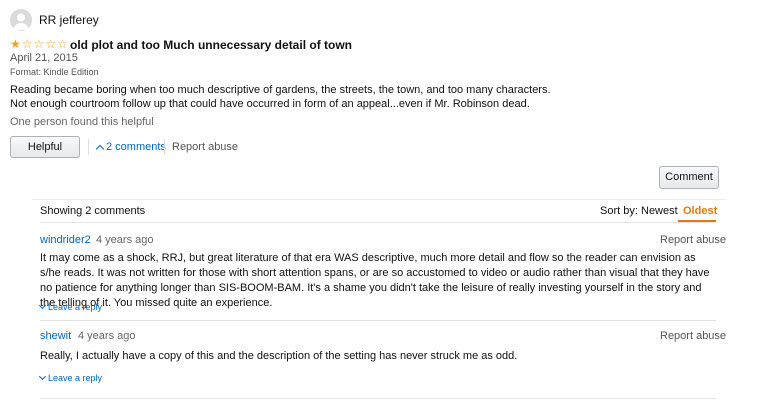 The width and height of the screenshot is (768, 412). What do you see at coordinates (65, 240) in the screenshot?
I see `comment-author: windrider2` at bounding box center [65, 240].